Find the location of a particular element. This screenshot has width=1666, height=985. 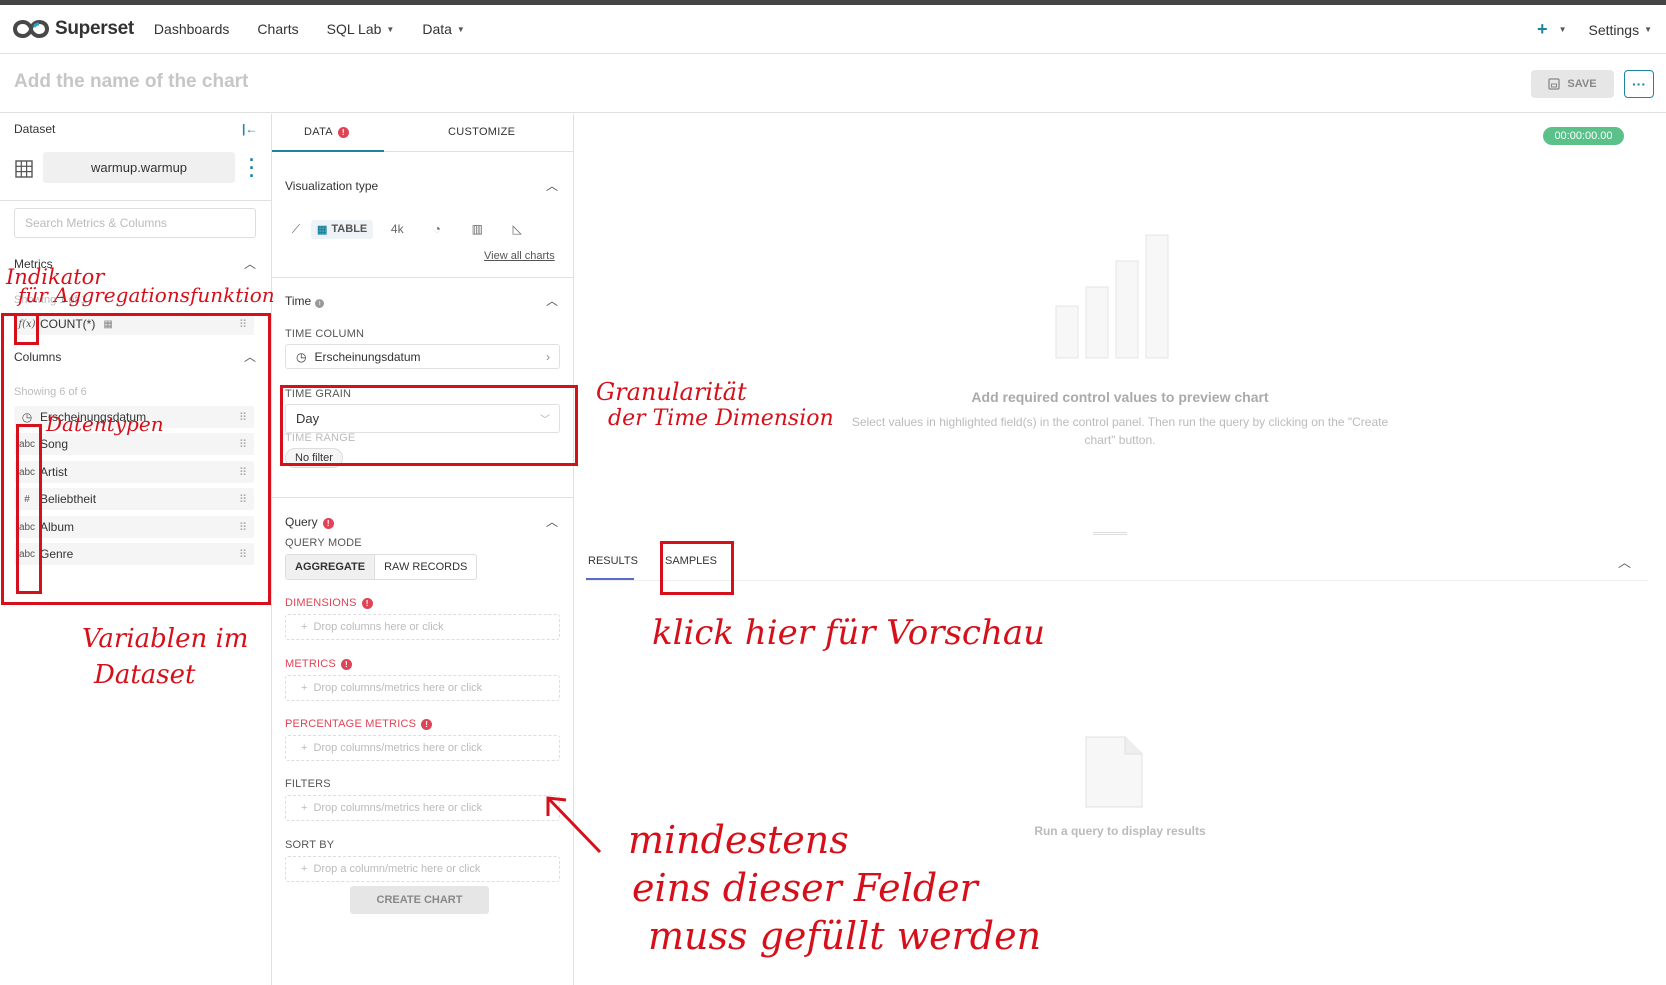

filters-drop-zone: + Drop columns/metrics here or click is located at coordinates (422, 808).